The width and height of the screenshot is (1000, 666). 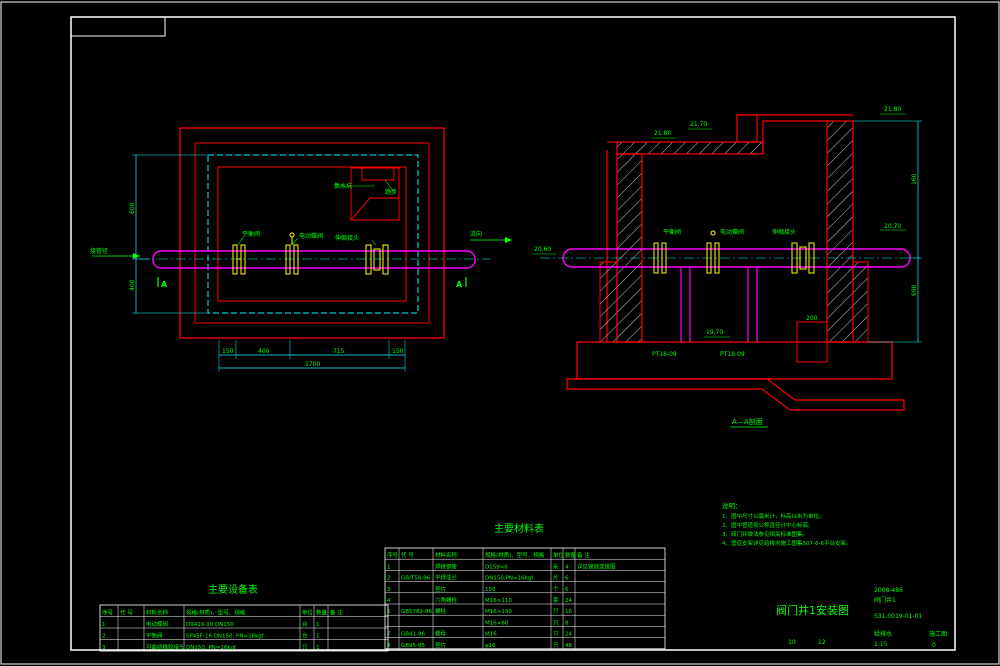 What do you see at coordinates (389, 579) in the screenshot?
I see `material-table-cell: 2` at bounding box center [389, 579].